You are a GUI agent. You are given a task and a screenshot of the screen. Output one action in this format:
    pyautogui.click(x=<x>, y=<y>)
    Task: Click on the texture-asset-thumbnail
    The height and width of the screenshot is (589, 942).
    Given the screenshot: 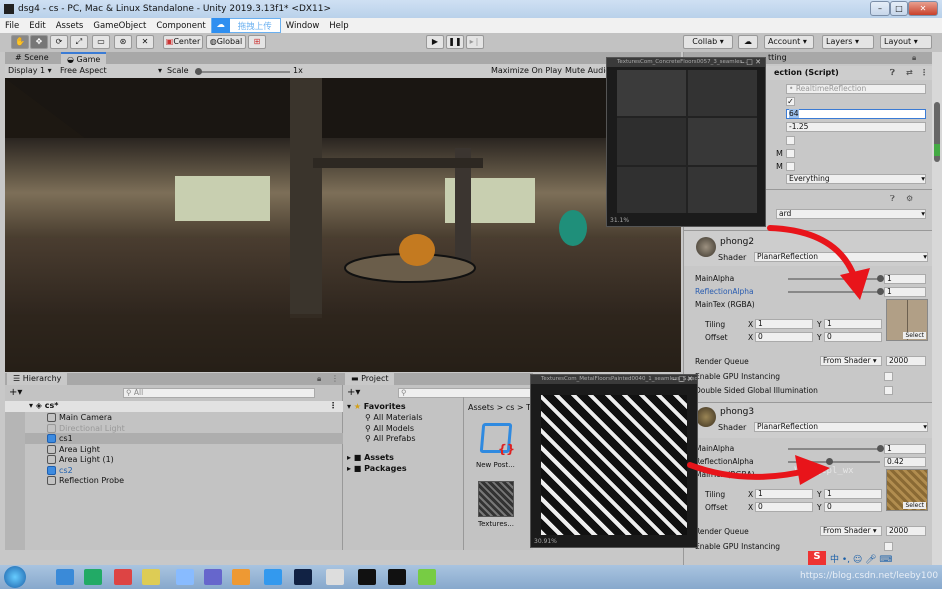 What is the action you would take?
    pyautogui.click(x=496, y=499)
    